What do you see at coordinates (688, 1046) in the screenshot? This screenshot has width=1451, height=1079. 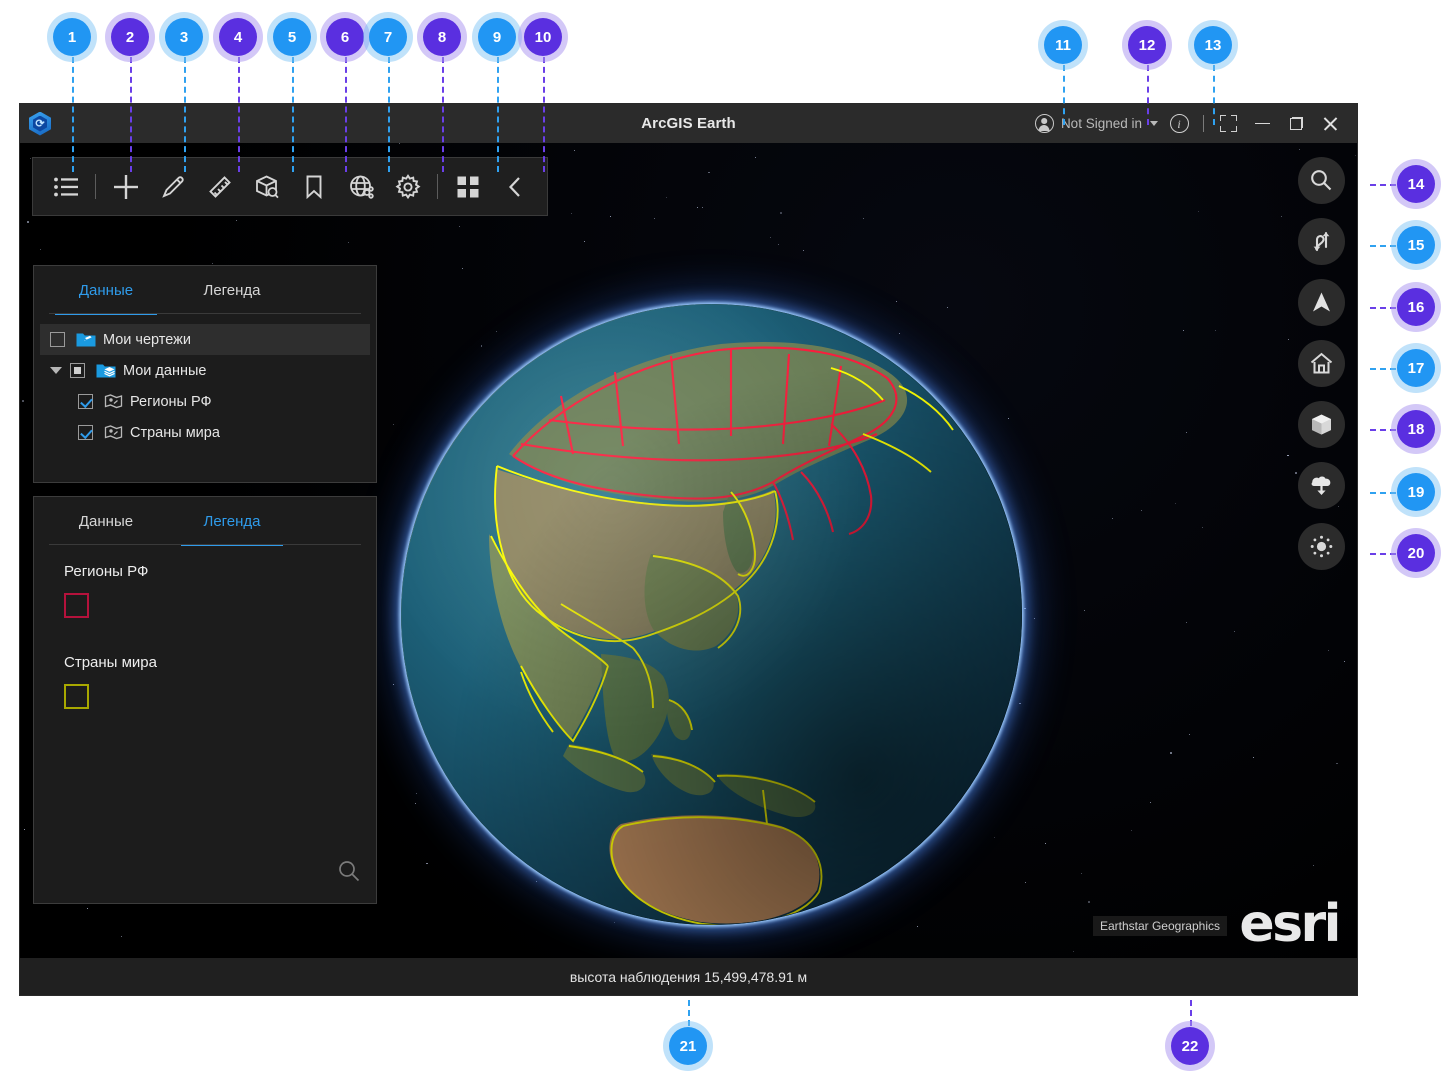 I see `callout-badge-21: 21` at bounding box center [688, 1046].